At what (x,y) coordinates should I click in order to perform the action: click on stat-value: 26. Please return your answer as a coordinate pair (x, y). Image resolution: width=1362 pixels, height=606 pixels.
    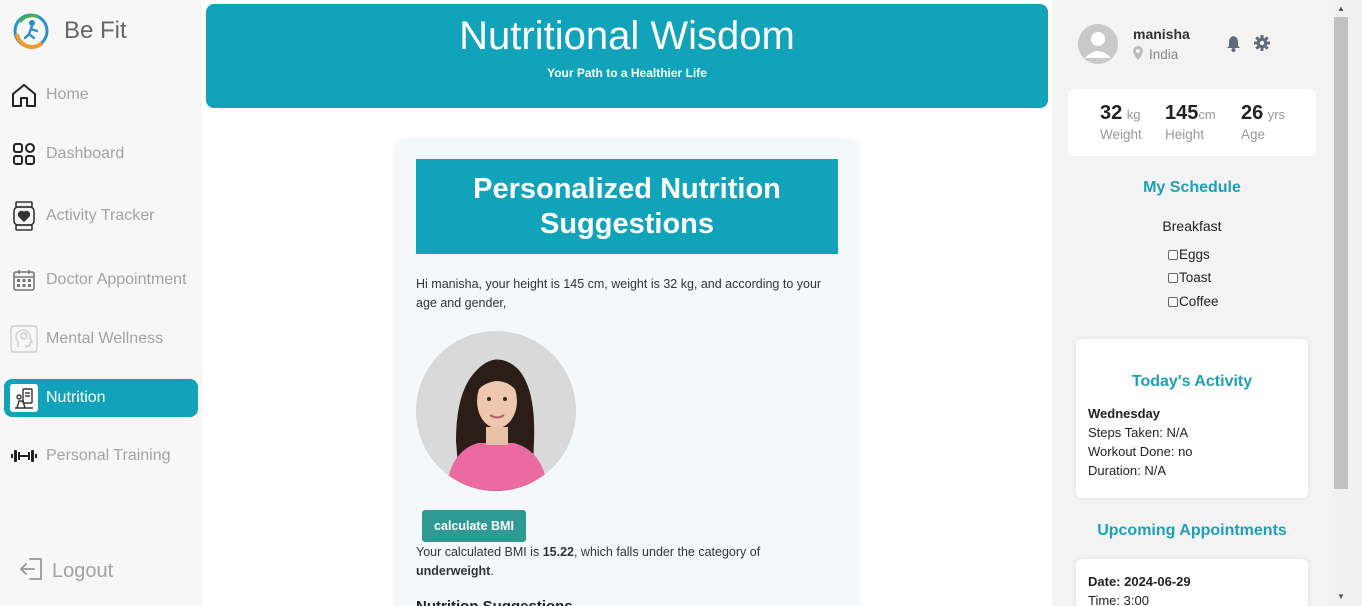
    Looking at the image, I should click on (1252, 113).